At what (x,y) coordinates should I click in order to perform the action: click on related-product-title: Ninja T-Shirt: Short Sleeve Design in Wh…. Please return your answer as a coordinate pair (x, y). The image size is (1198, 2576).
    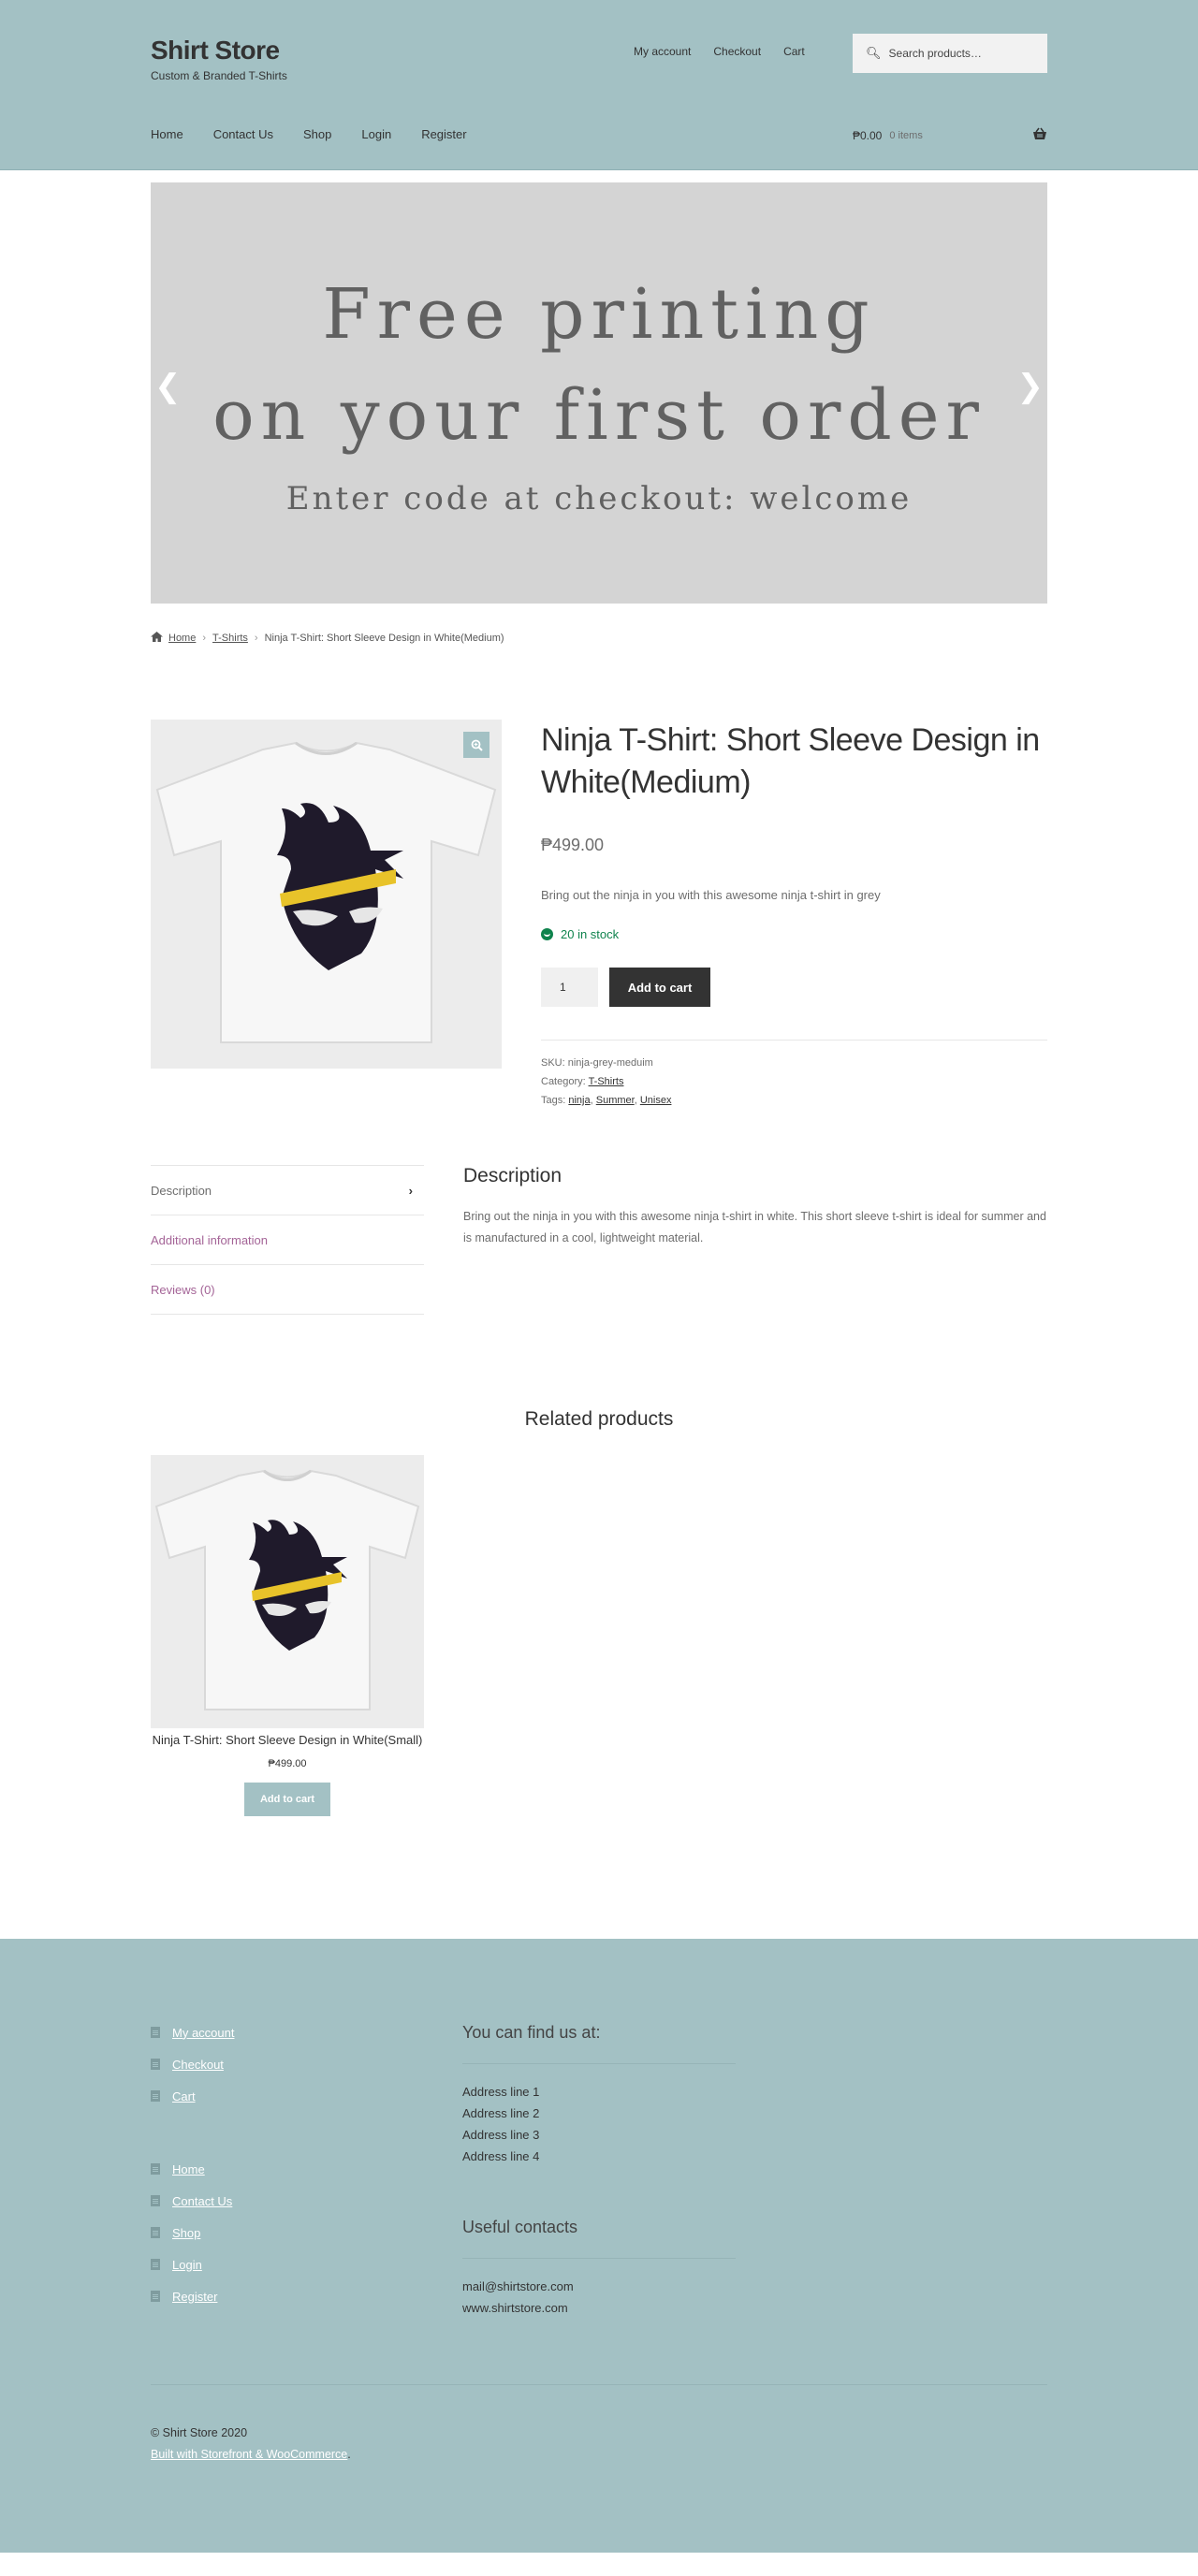
    Looking at the image, I should click on (287, 1740).